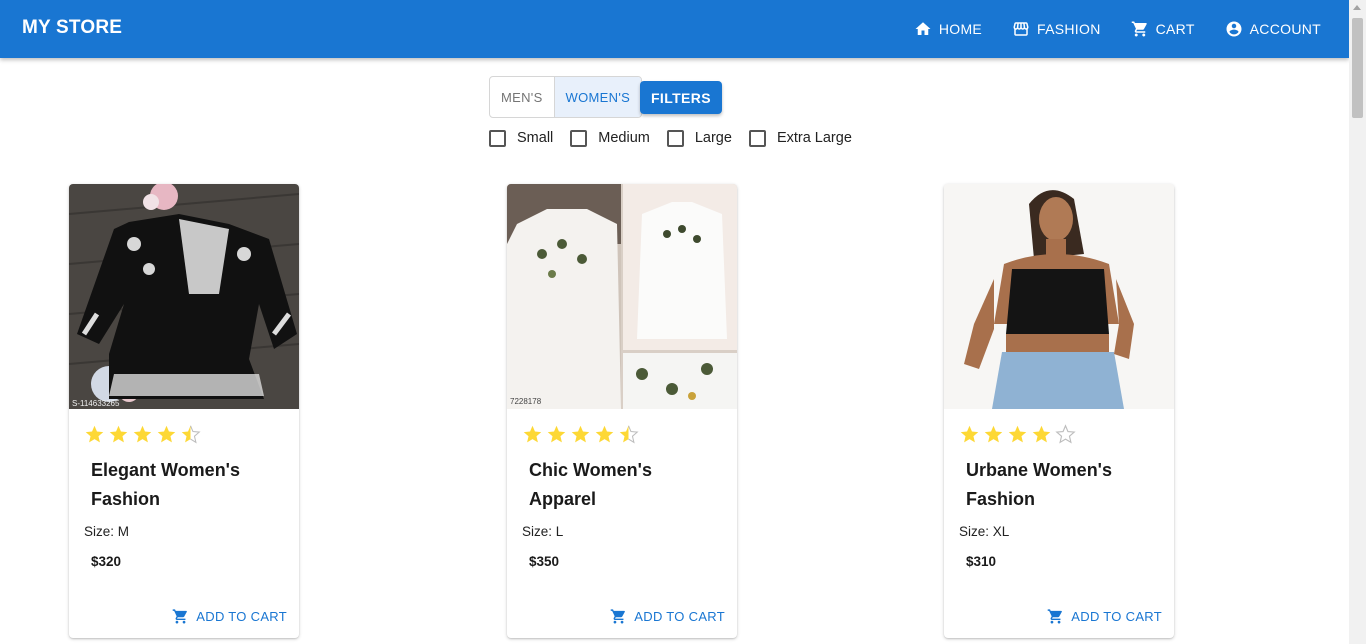 The image size is (1366, 644). What do you see at coordinates (624, 138) in the screenshot?
I see `size-medium-label: Medium` at bounding box center [624, 138].